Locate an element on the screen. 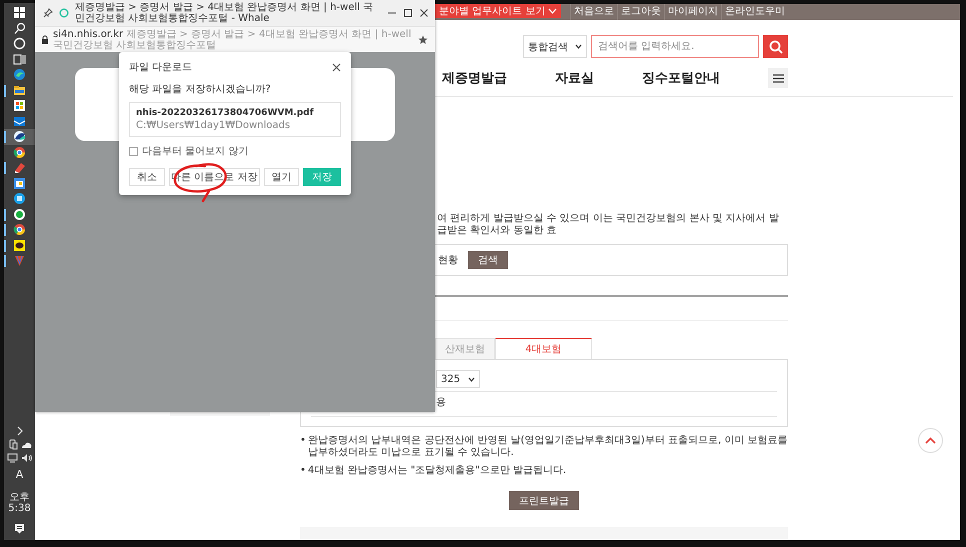  checkbox is located at coordinates (133, 151).